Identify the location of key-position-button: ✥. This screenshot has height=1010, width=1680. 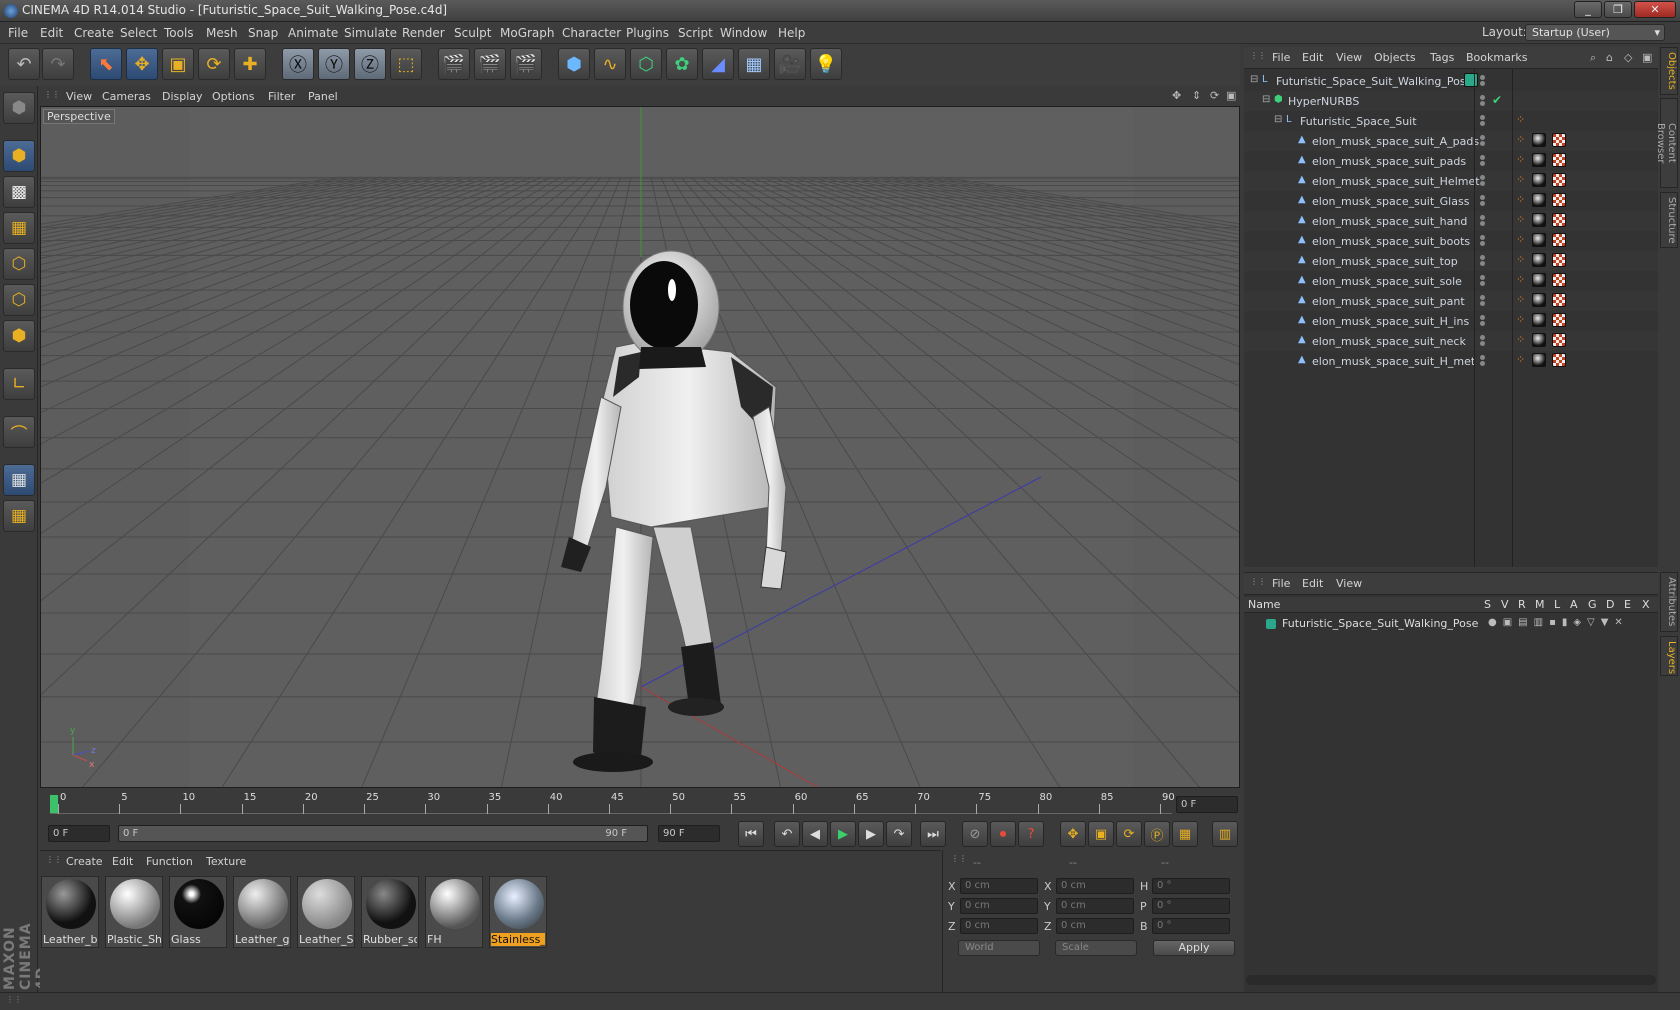
(1073, 834).